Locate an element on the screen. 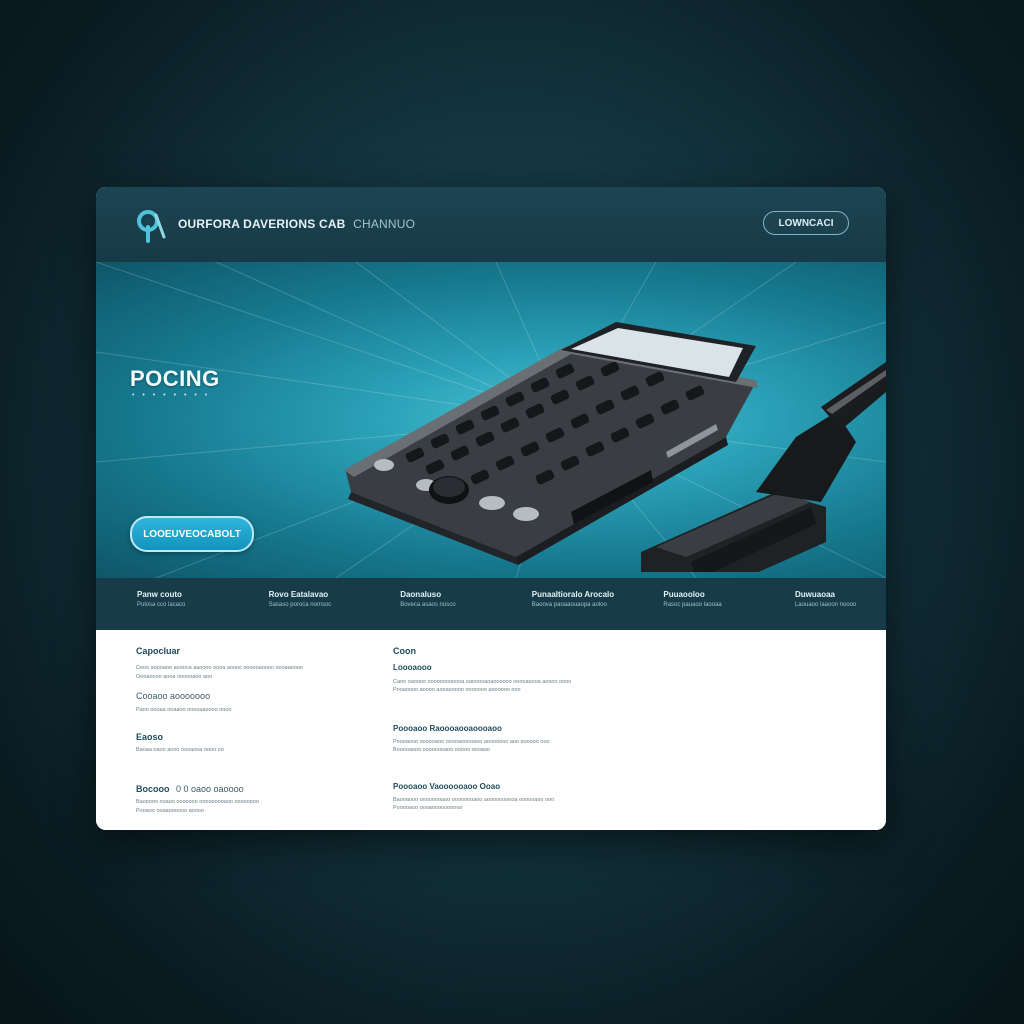 The height and width of the screenshot is (1024, 1024). calculator-device-image is located at coordinates (615, 447).